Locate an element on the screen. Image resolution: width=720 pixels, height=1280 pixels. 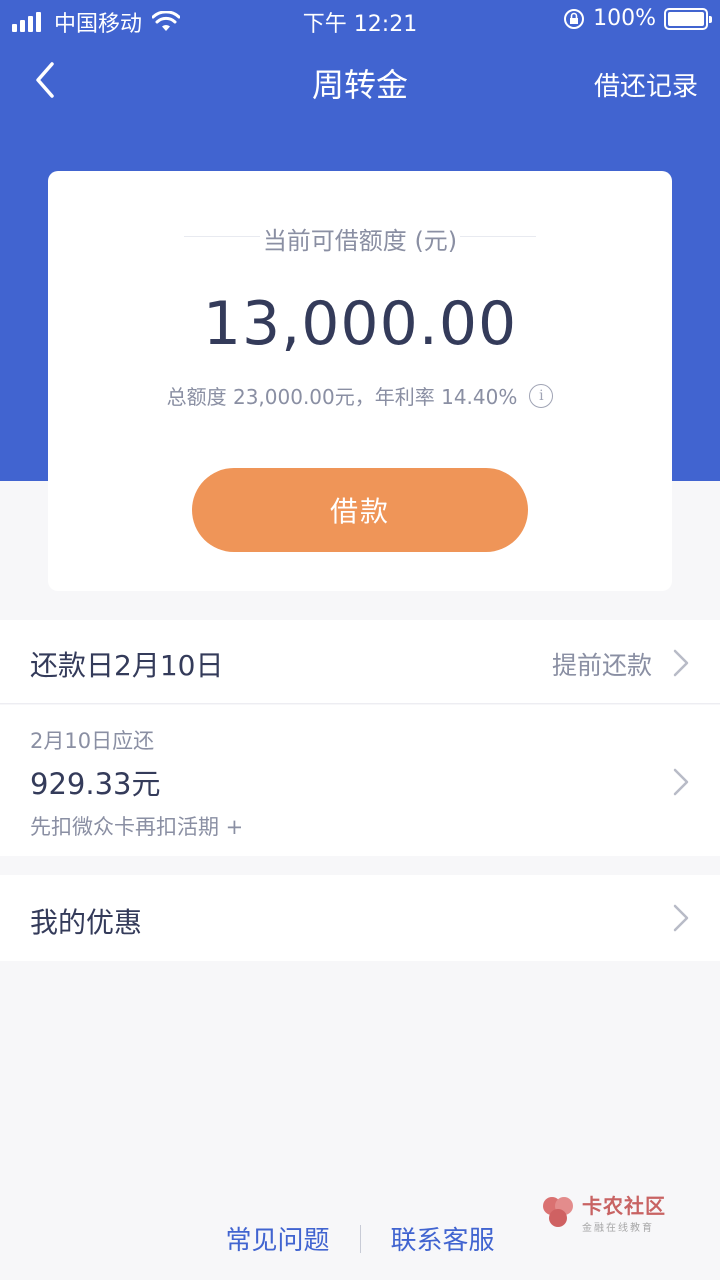
repayment-detail-row: 2月10日应还 929.33元 先扣微众卡再扣活期 + is located at coordinates (360, 780).